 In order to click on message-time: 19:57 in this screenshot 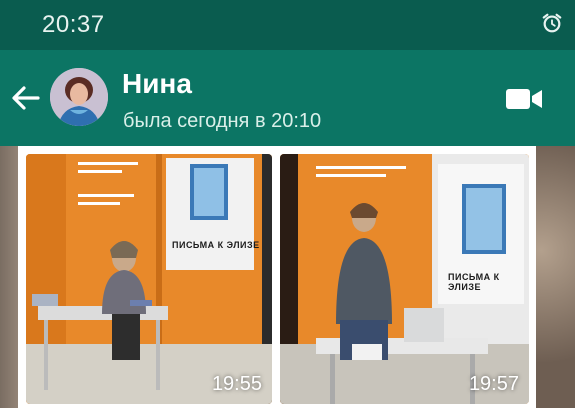, I will do `click(493, 384)`.